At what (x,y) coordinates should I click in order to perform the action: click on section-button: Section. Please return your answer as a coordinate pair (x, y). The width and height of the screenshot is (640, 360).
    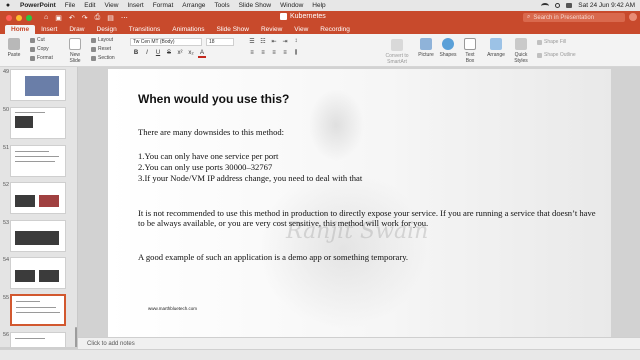
    Looking at the image, I should click on (103, 58).